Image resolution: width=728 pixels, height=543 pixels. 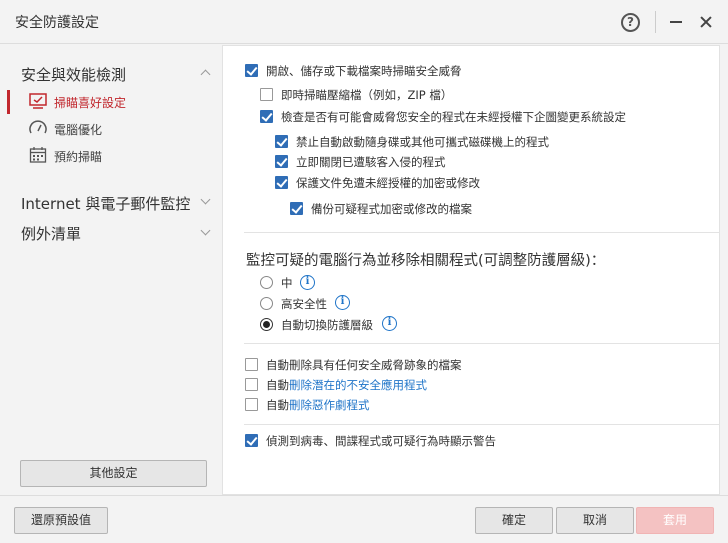 I want to click on minimize-icon, so click(x=676, y=22).